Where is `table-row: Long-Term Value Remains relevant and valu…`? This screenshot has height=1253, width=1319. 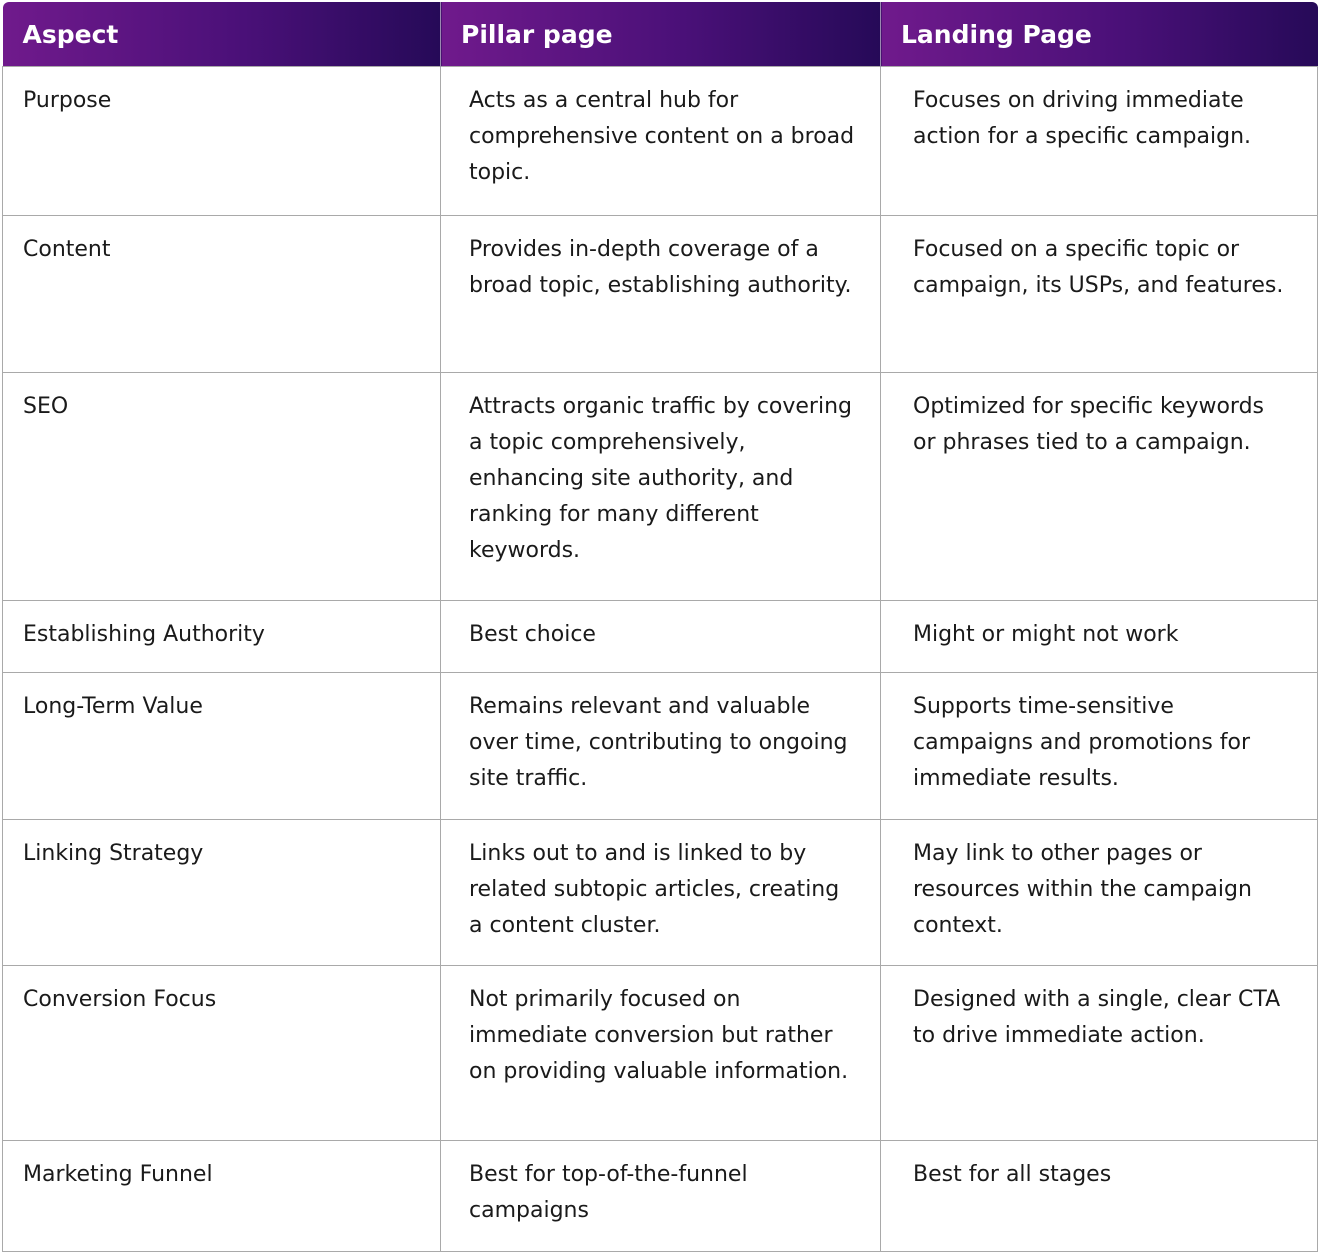
table-row: Long-Term Value Remains relevant and valu… is located at coordinates (660, 746).